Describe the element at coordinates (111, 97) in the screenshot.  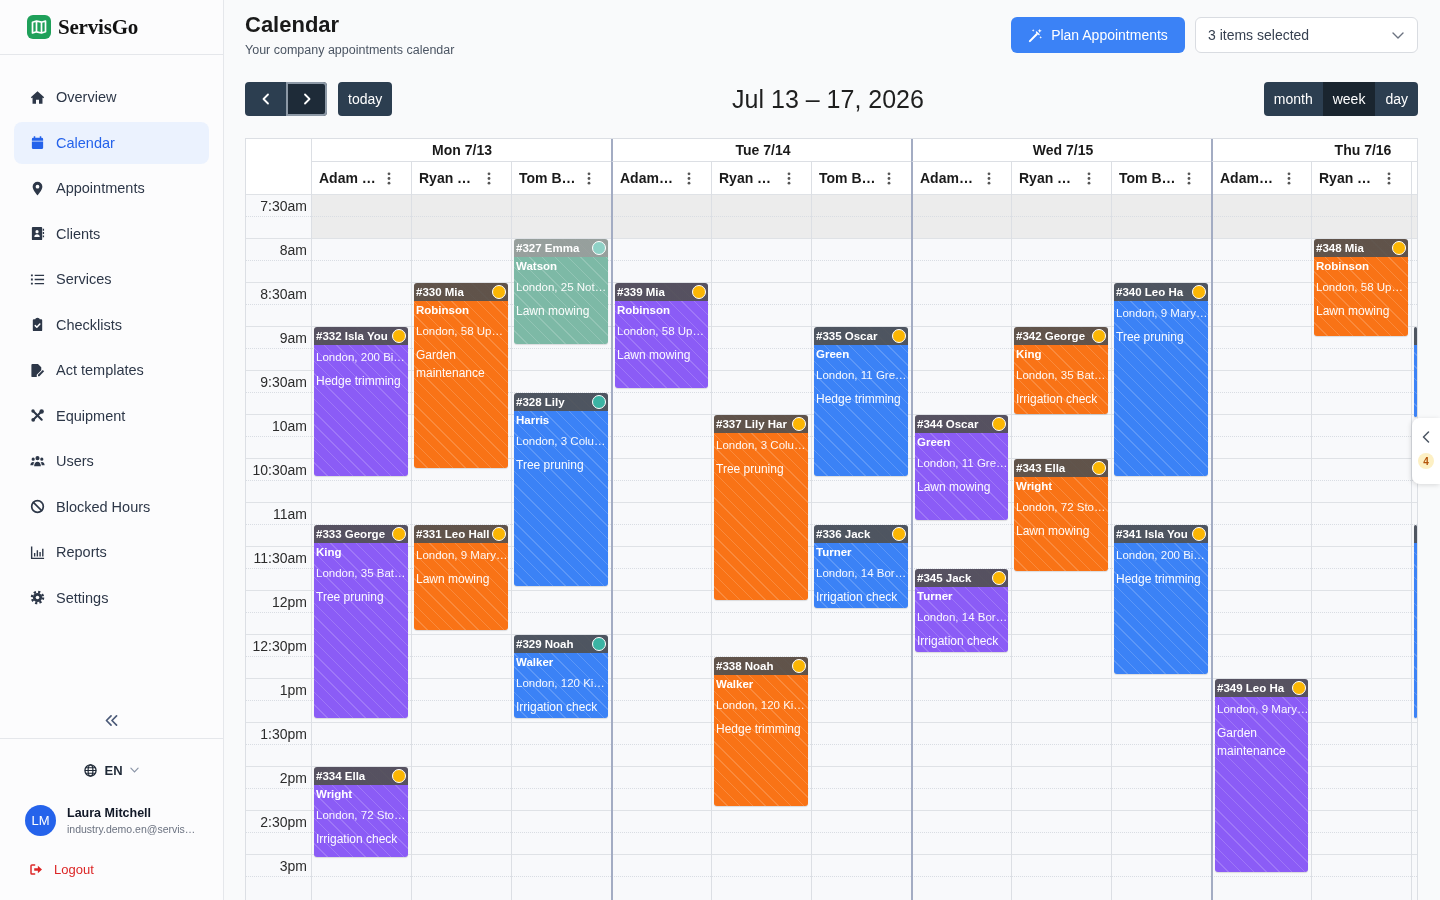
I see `sidebar-nav-item: Overview` at that location.